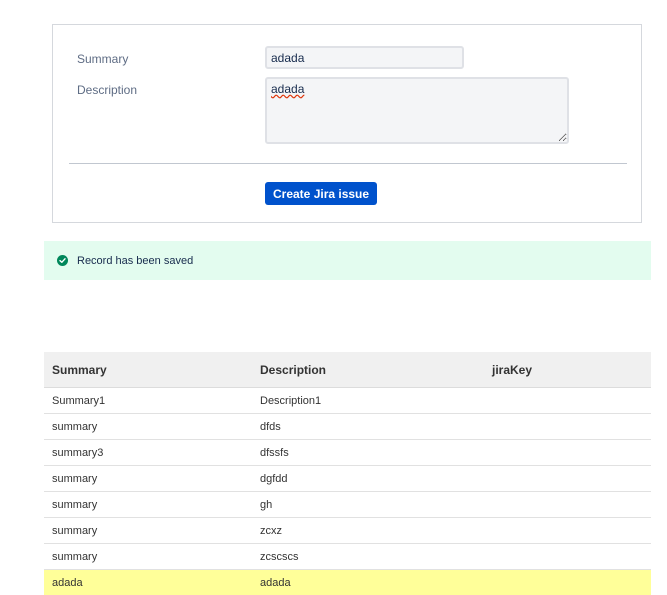  What do you see at coordinates (368, 505) in the screenshot?
I see `cell-description: gh` at bounding box center [368, 505].